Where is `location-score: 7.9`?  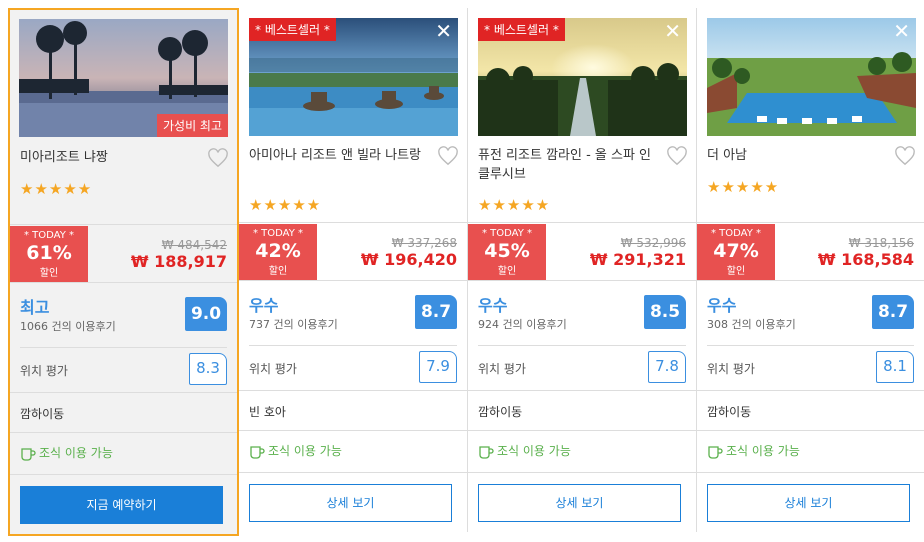
location-score: 7.9 is located at coordinates (438, 367).